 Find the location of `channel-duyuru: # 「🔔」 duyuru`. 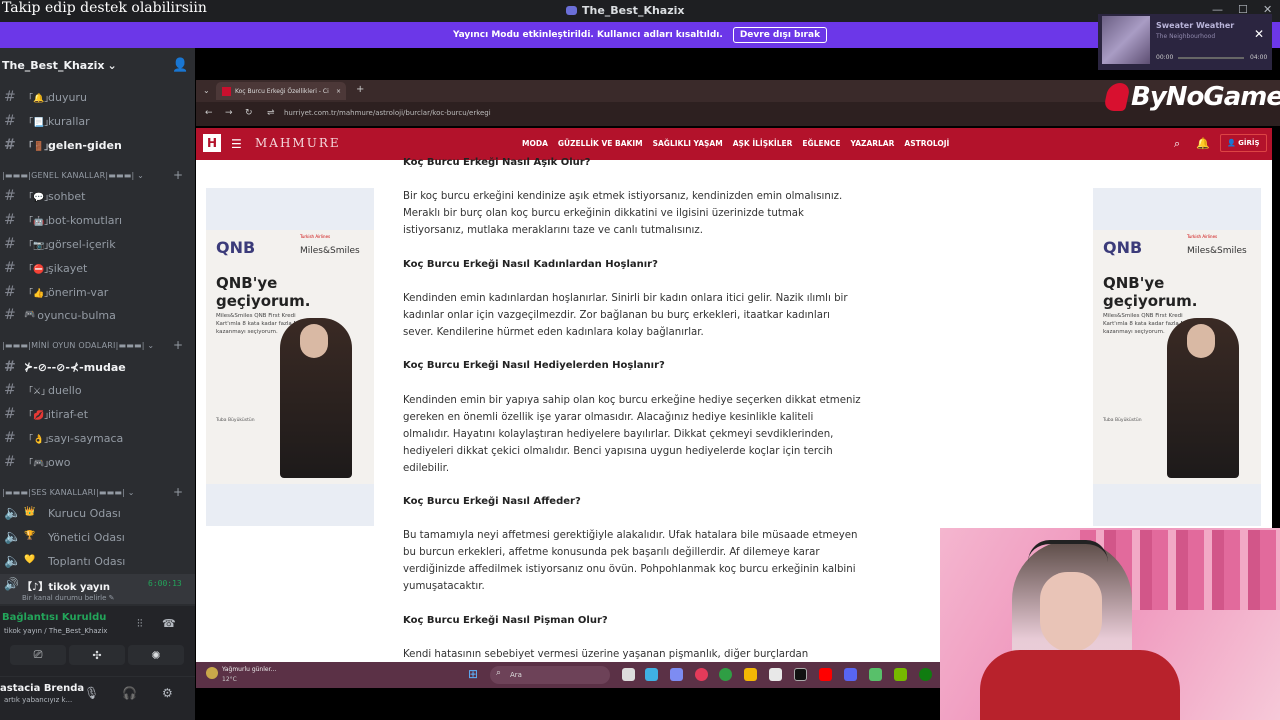

channel-duyuru: # 「🔔」 duyuru is located at coordinates (45, 97).